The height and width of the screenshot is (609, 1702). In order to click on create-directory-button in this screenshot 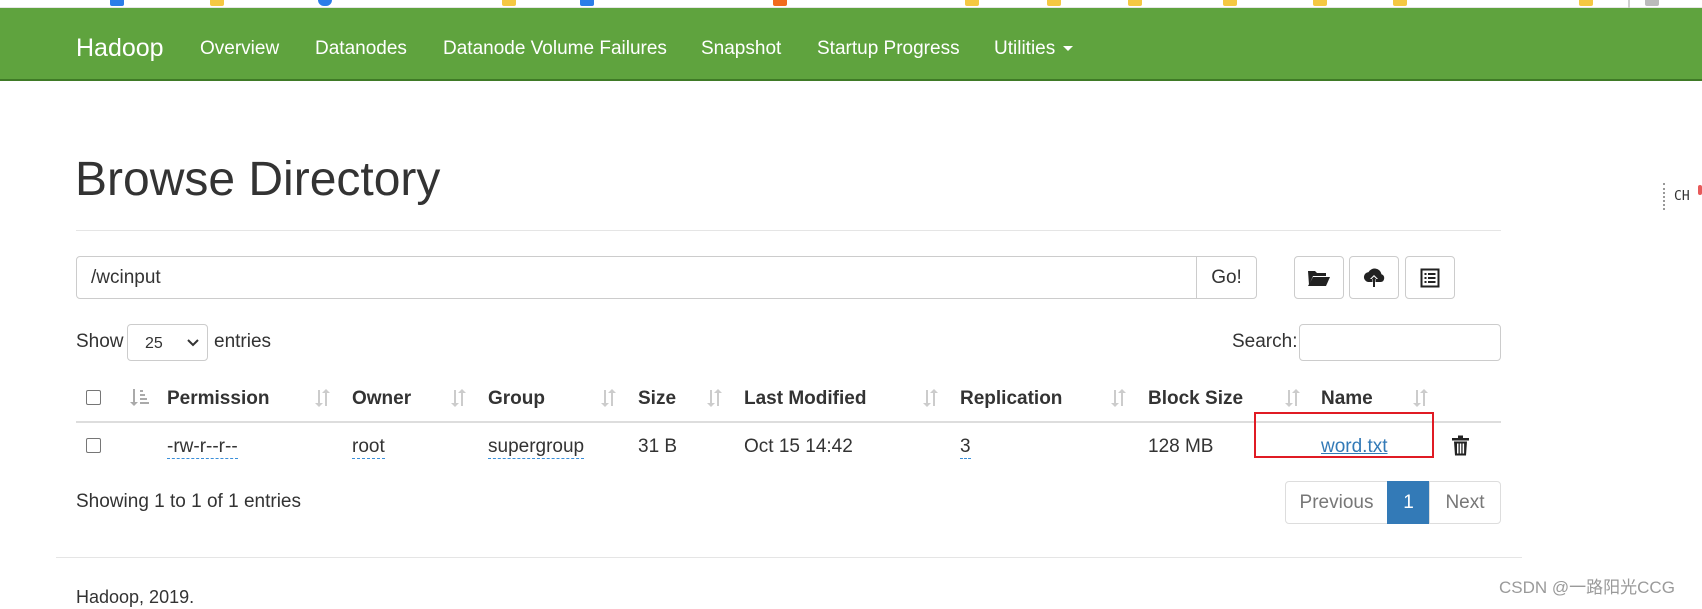, I will do `click(1319, 277)`.